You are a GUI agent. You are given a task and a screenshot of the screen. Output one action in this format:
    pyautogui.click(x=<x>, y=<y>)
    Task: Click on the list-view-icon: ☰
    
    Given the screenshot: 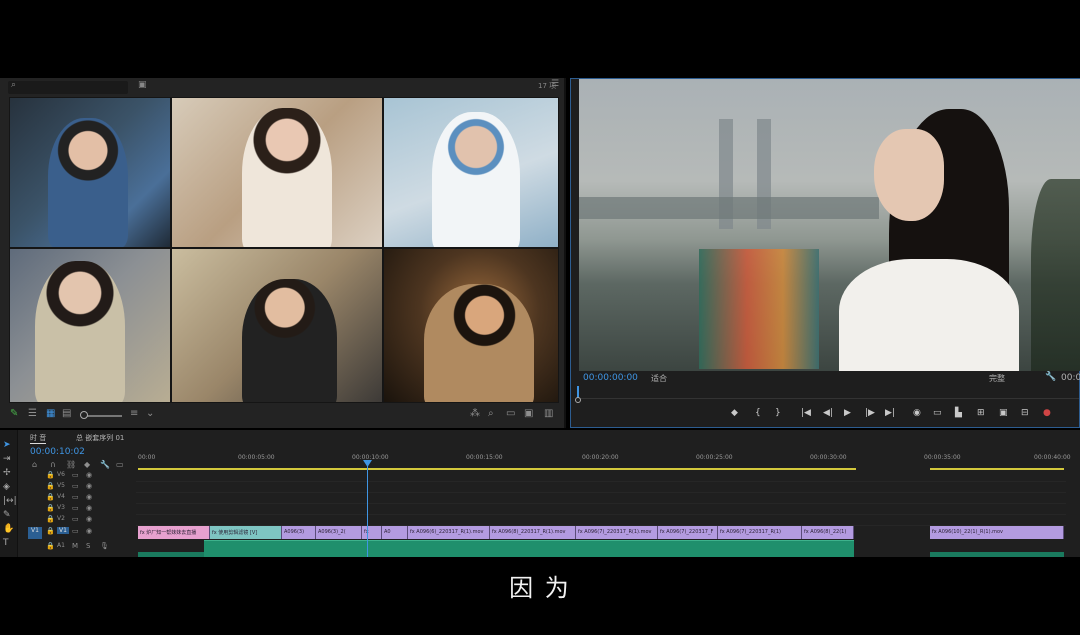 What is the action you would take?
    pyautogui.click(x=555, y=84)
    